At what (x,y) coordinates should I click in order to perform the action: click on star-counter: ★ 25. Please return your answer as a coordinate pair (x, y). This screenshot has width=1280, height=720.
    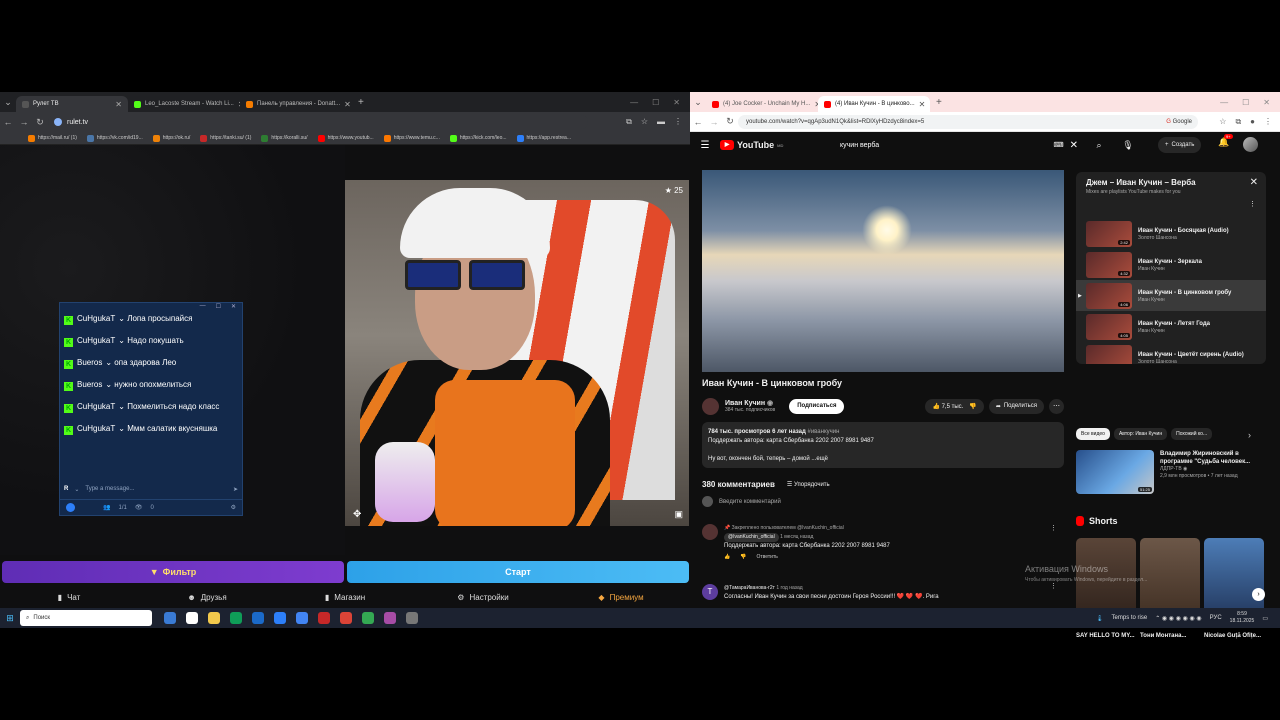
    Looking at the image, I should click on (674, 190).